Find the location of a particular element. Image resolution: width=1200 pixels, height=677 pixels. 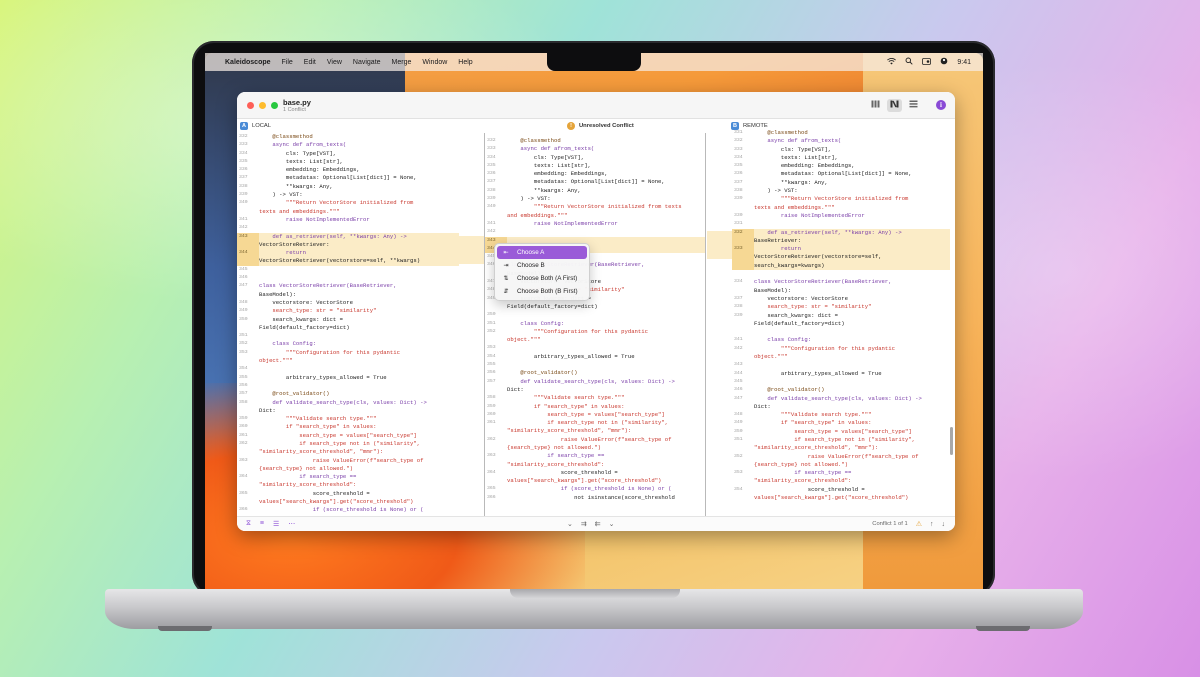

code-line: 330 raise NotImplementedError is located at coordinates (841, 216).